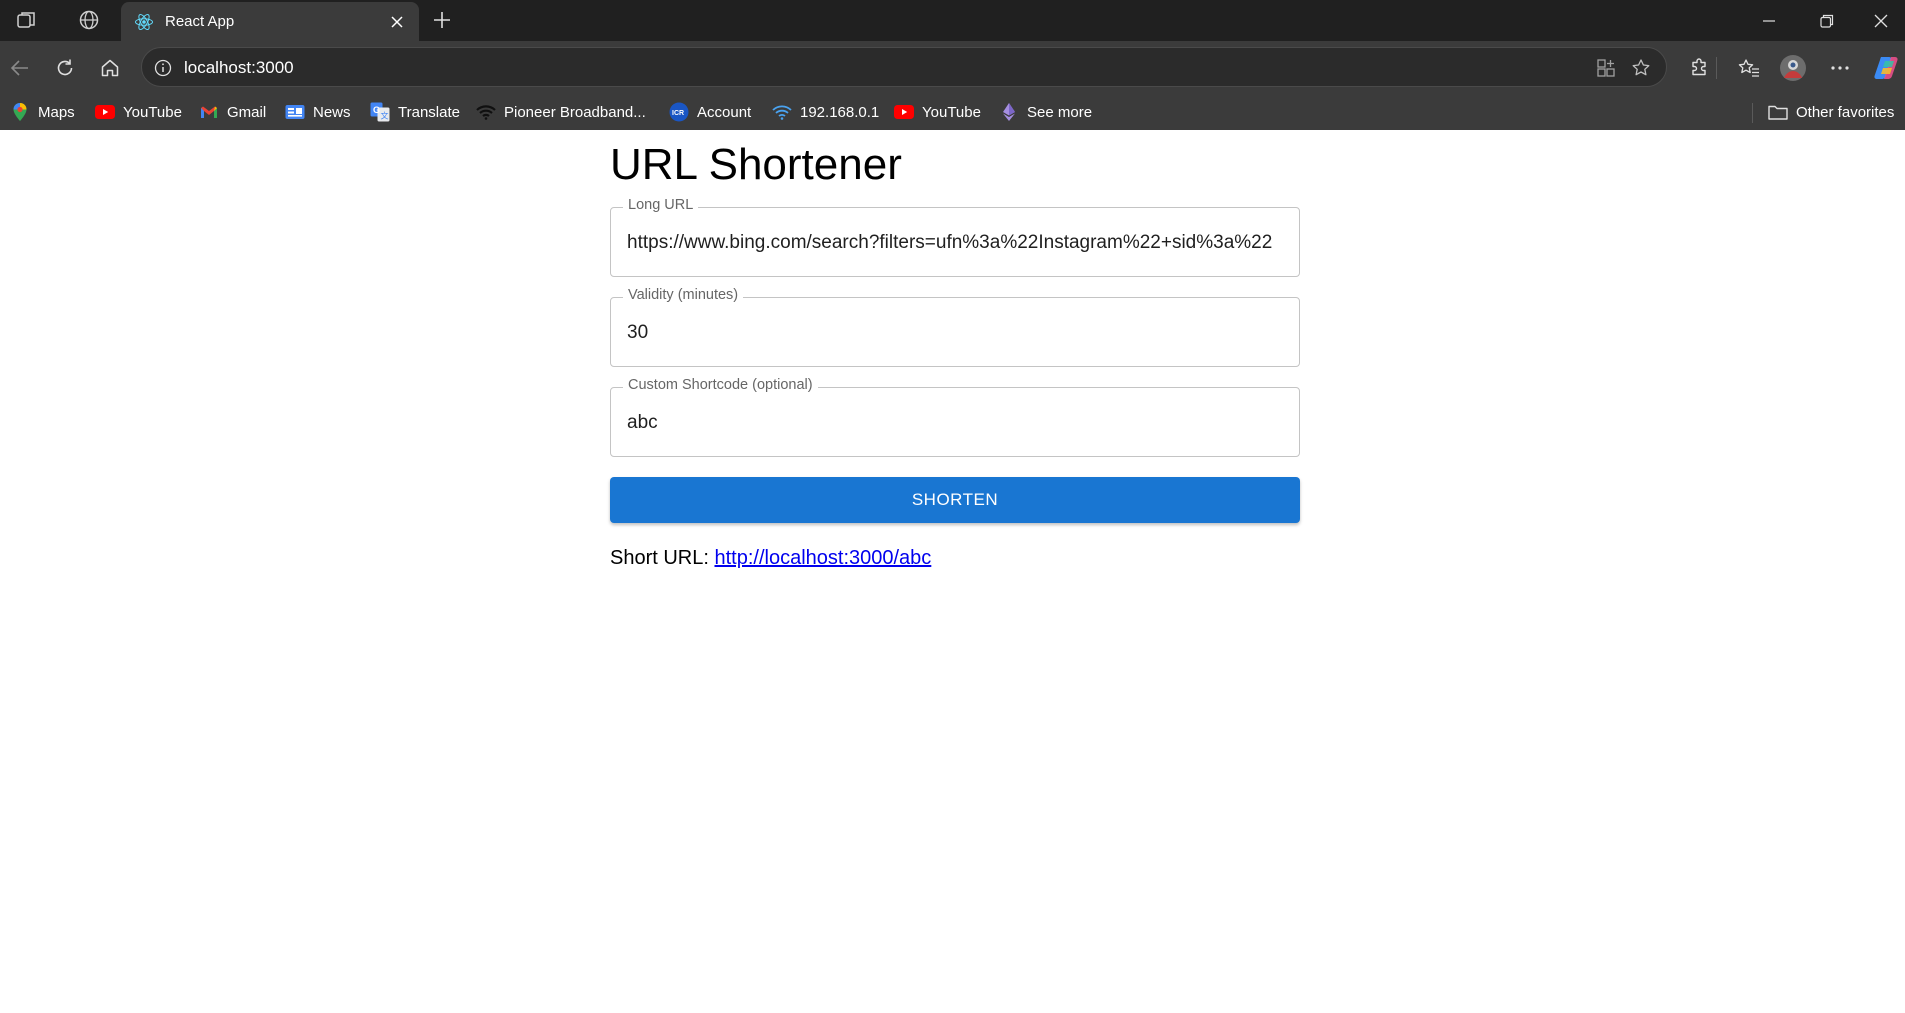 The height and width of the screenshot is (1013, 1905). I want to click on wifi-signal-icon, so click(486, 112).